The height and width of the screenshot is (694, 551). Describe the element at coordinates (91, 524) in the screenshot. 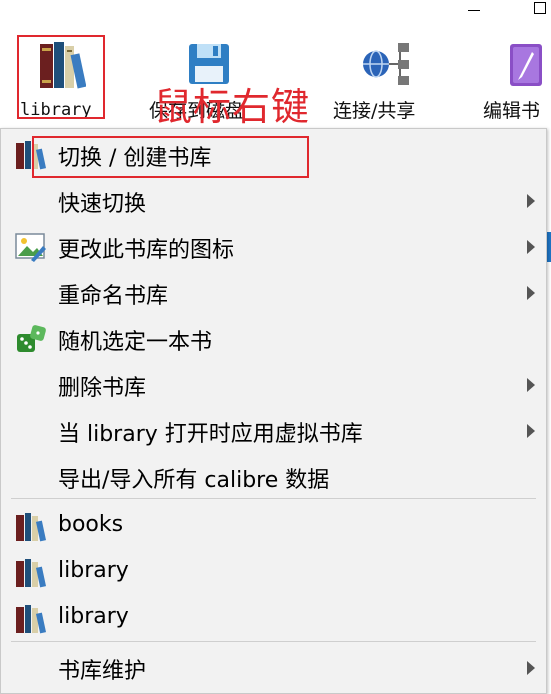

I see `menu-item-label: books` at that location.